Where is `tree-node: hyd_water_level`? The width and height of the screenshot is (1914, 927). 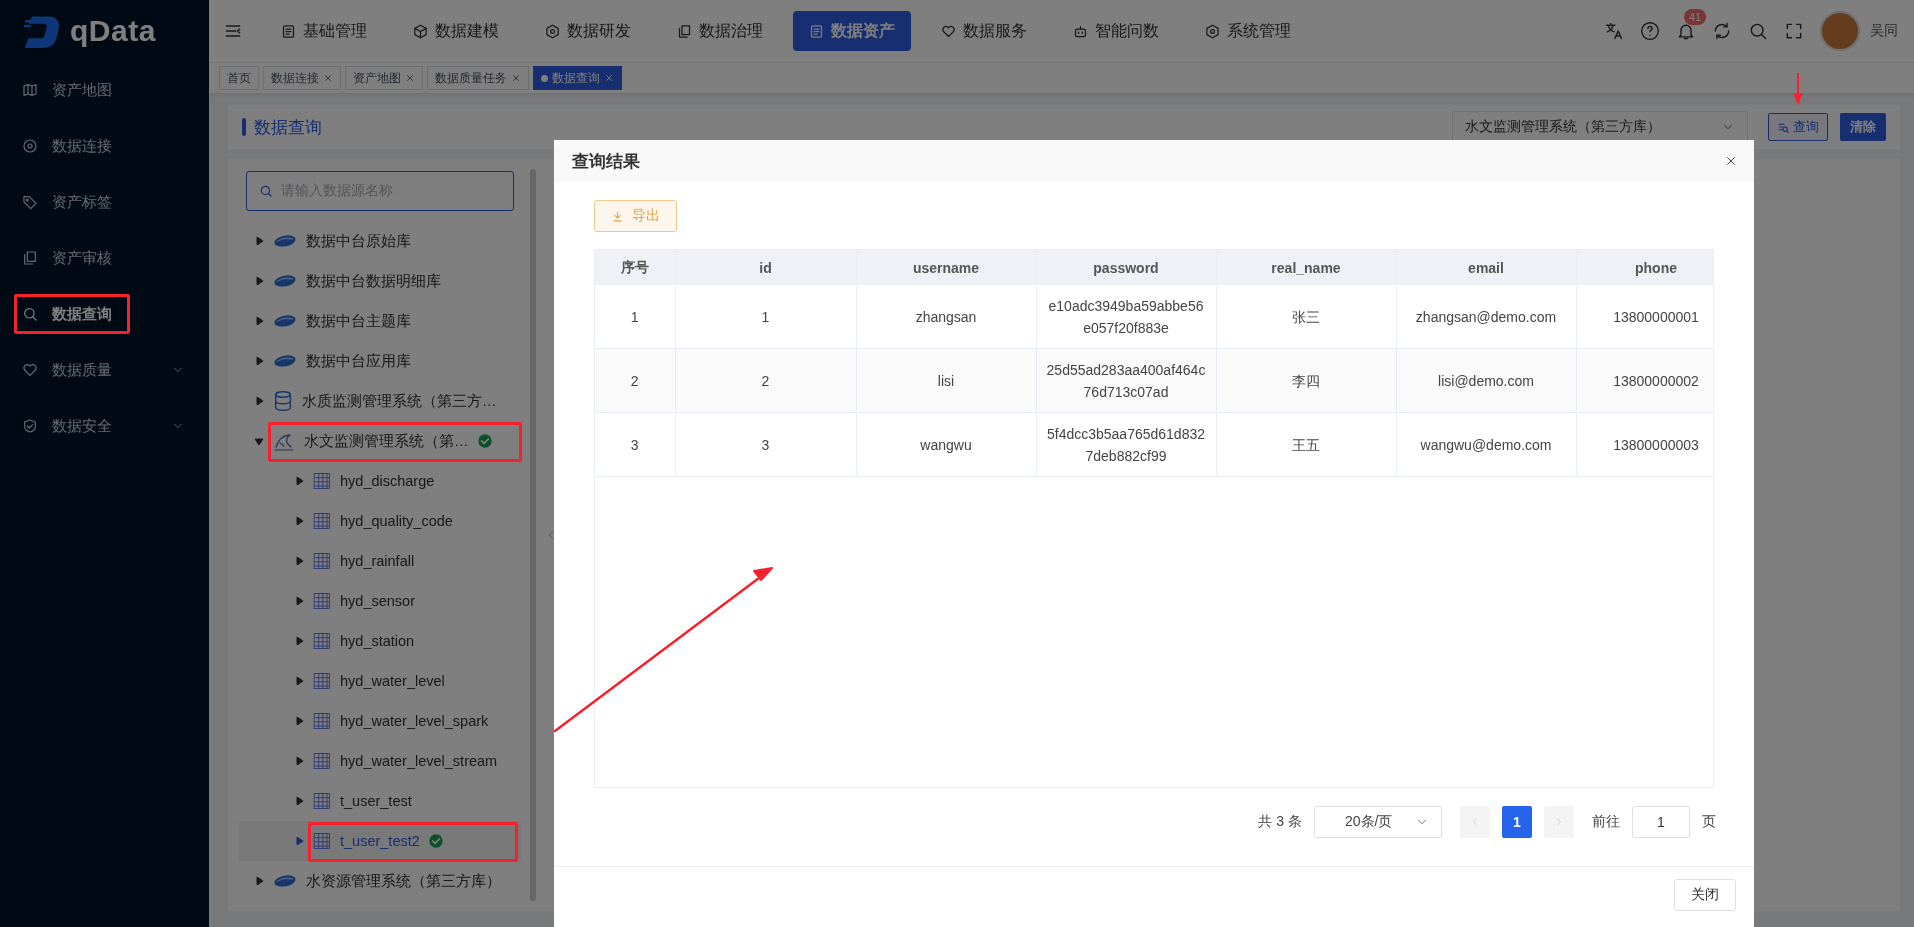 tree-node: hyd_water_level is located at coordinates (380, 681).